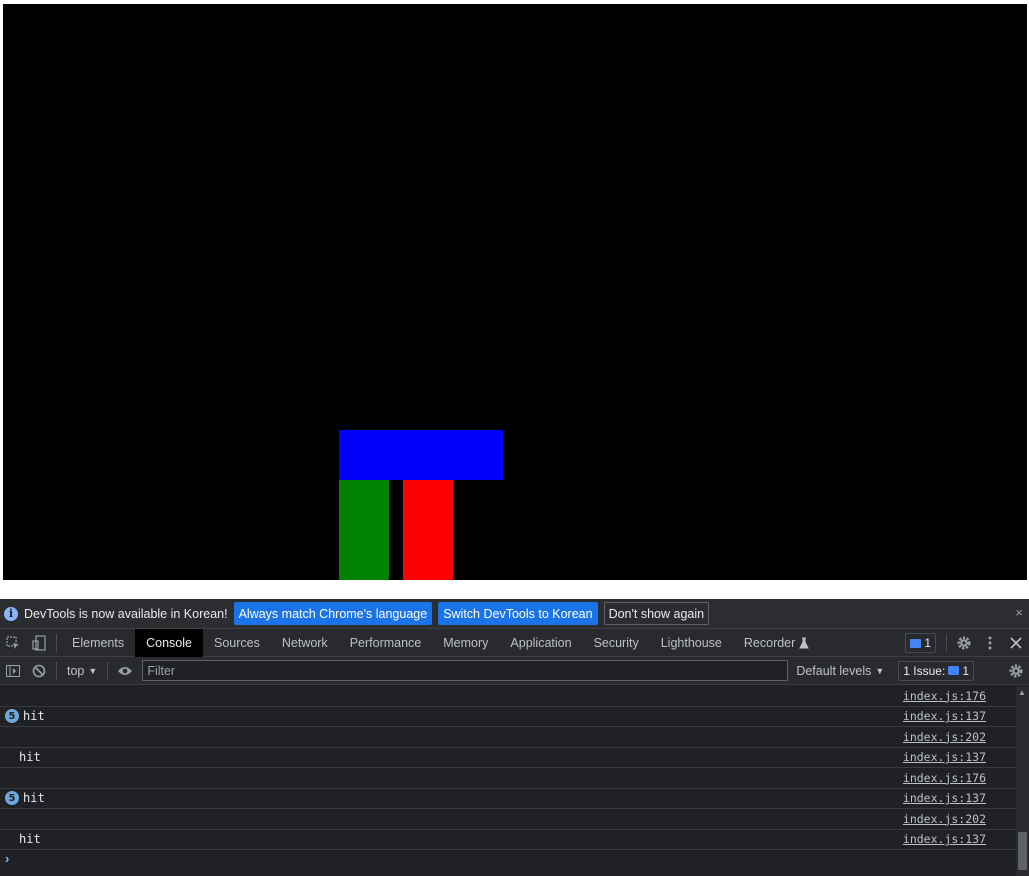  Describe the element at coordinates (465, 643) in the screenshot. I see `tab-memory: Memory` at that location.